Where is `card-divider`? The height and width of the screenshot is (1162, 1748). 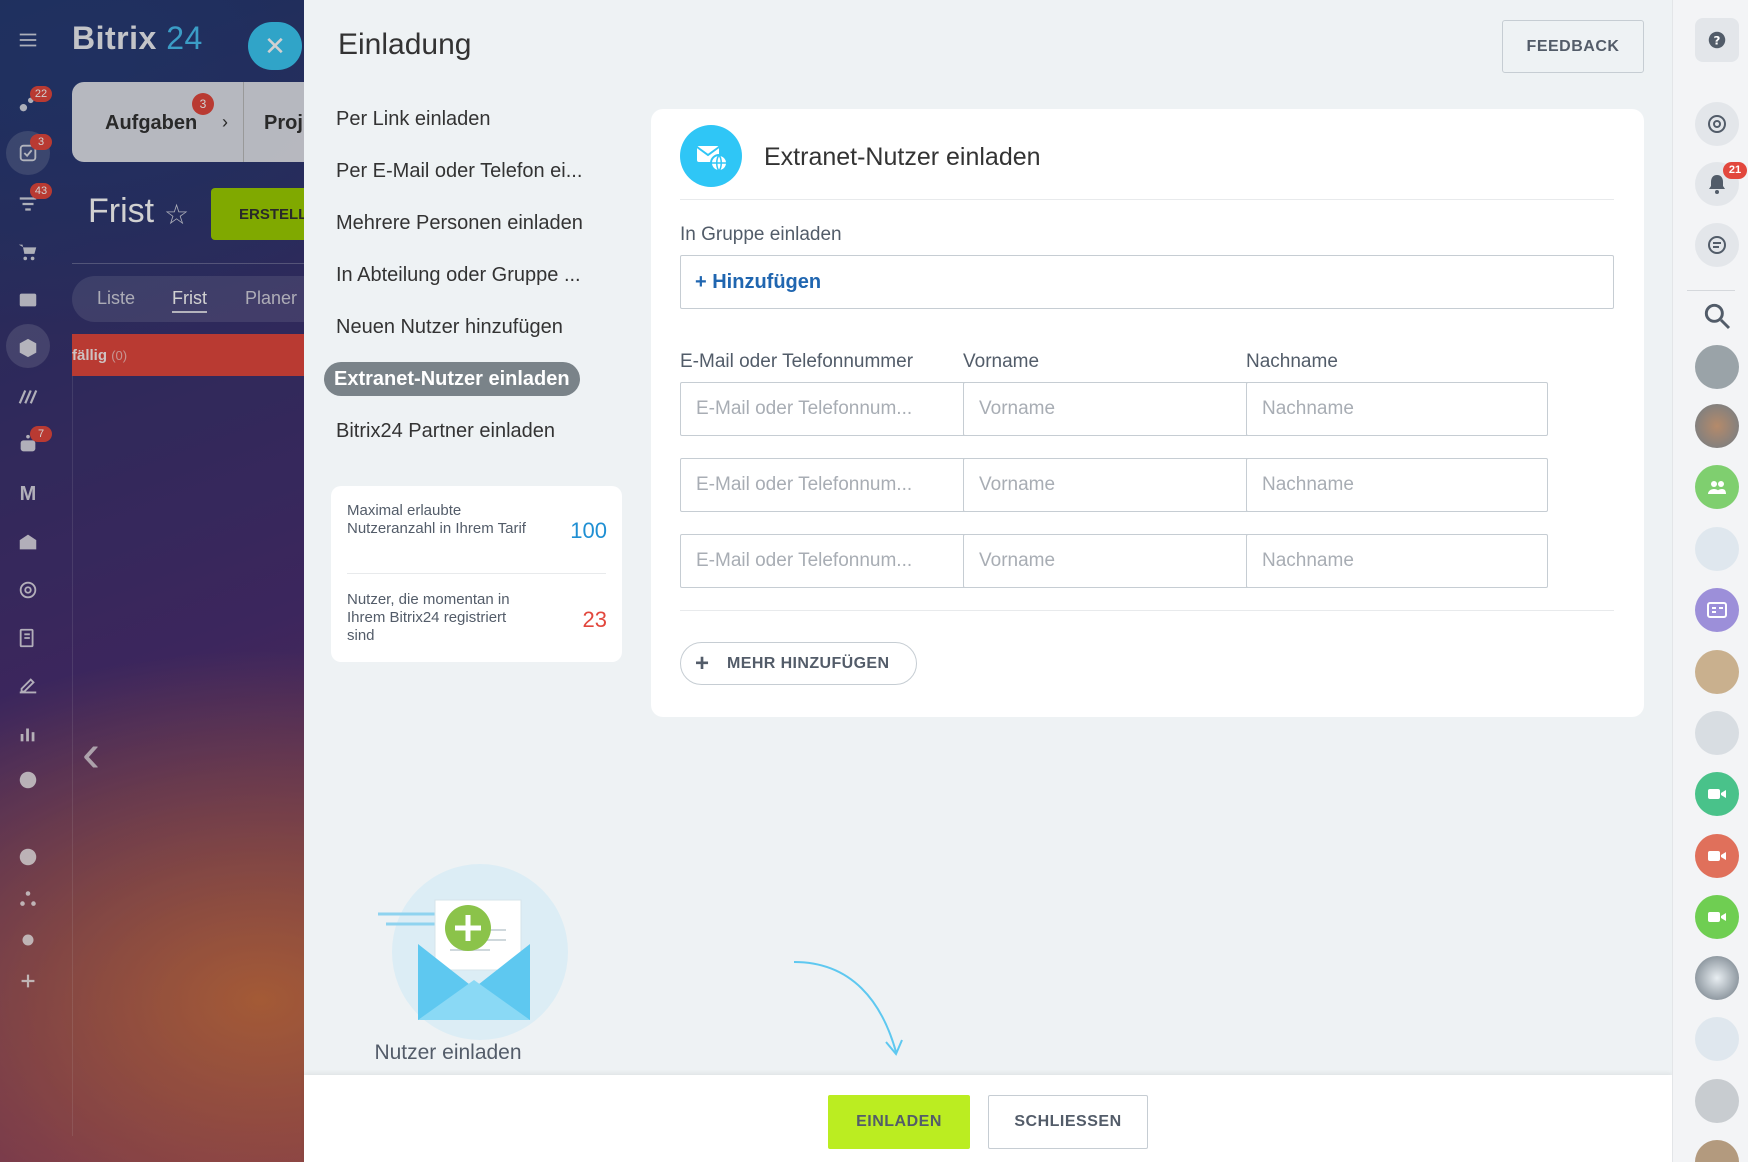 card-divider is located at coordinates (1147, 199).